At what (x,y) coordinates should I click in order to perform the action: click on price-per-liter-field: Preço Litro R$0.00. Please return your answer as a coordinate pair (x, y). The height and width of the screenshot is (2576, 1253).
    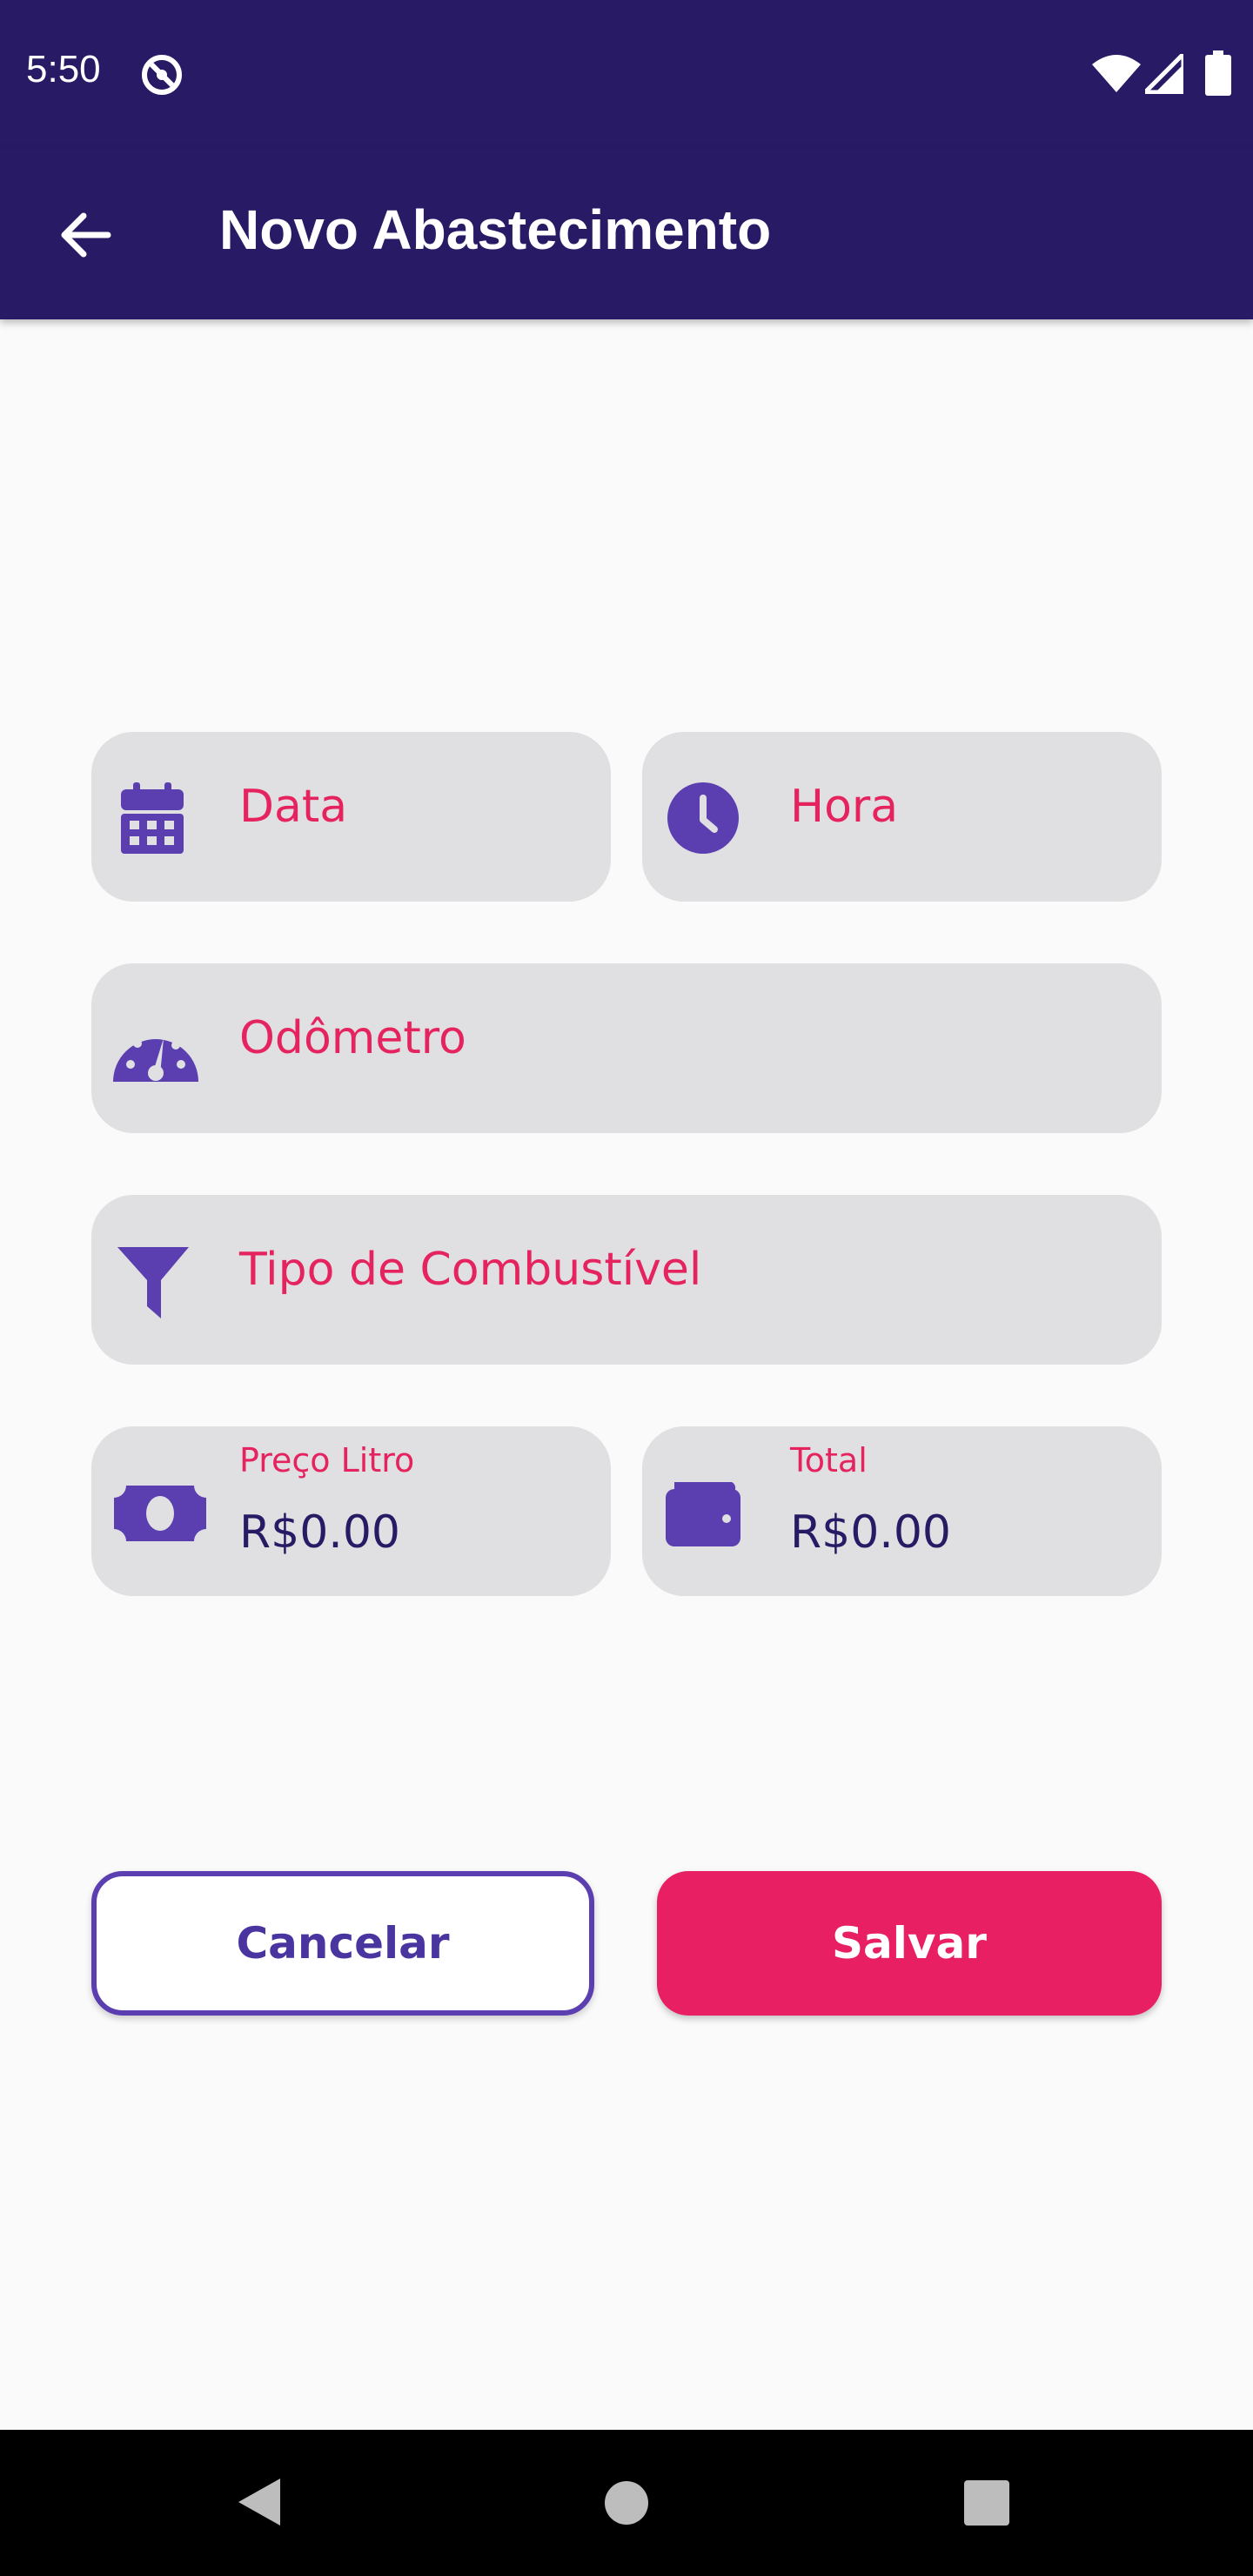
    Looking at the image, I should click on (351, 1511).